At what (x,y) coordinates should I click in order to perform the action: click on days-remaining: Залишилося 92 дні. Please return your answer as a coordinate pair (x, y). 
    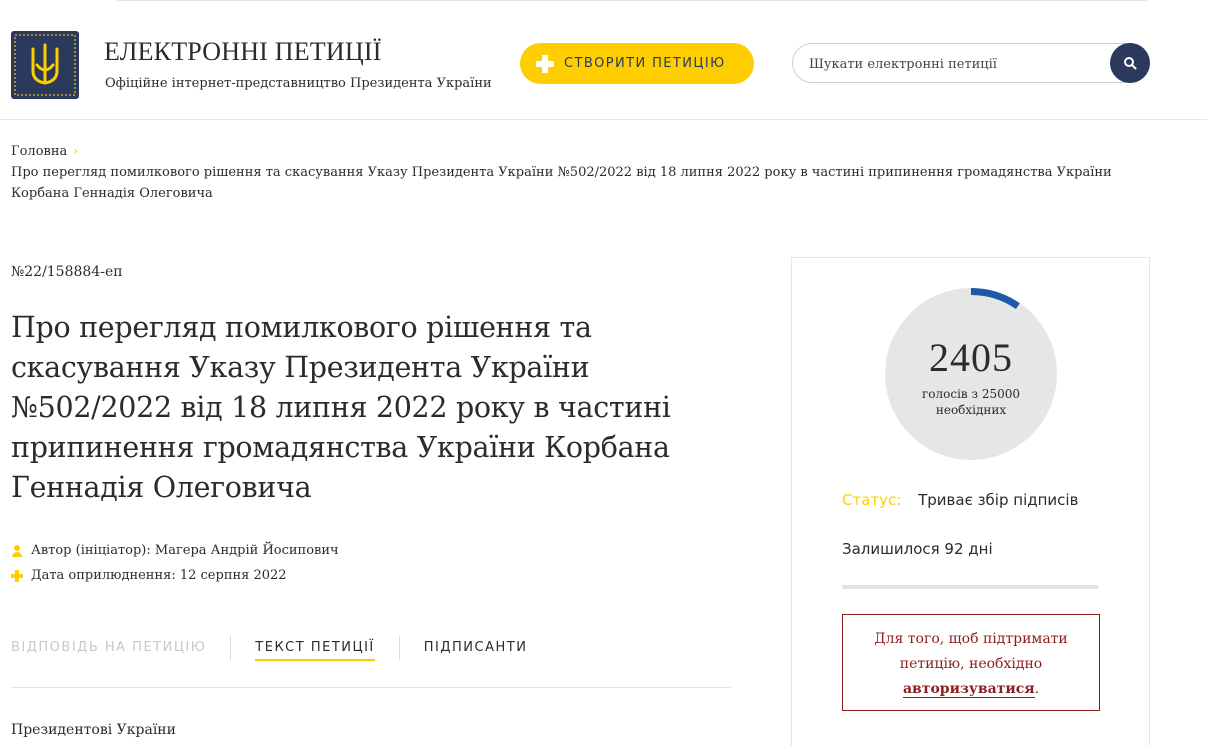
    Looking at the image, I should click on (917, 549).